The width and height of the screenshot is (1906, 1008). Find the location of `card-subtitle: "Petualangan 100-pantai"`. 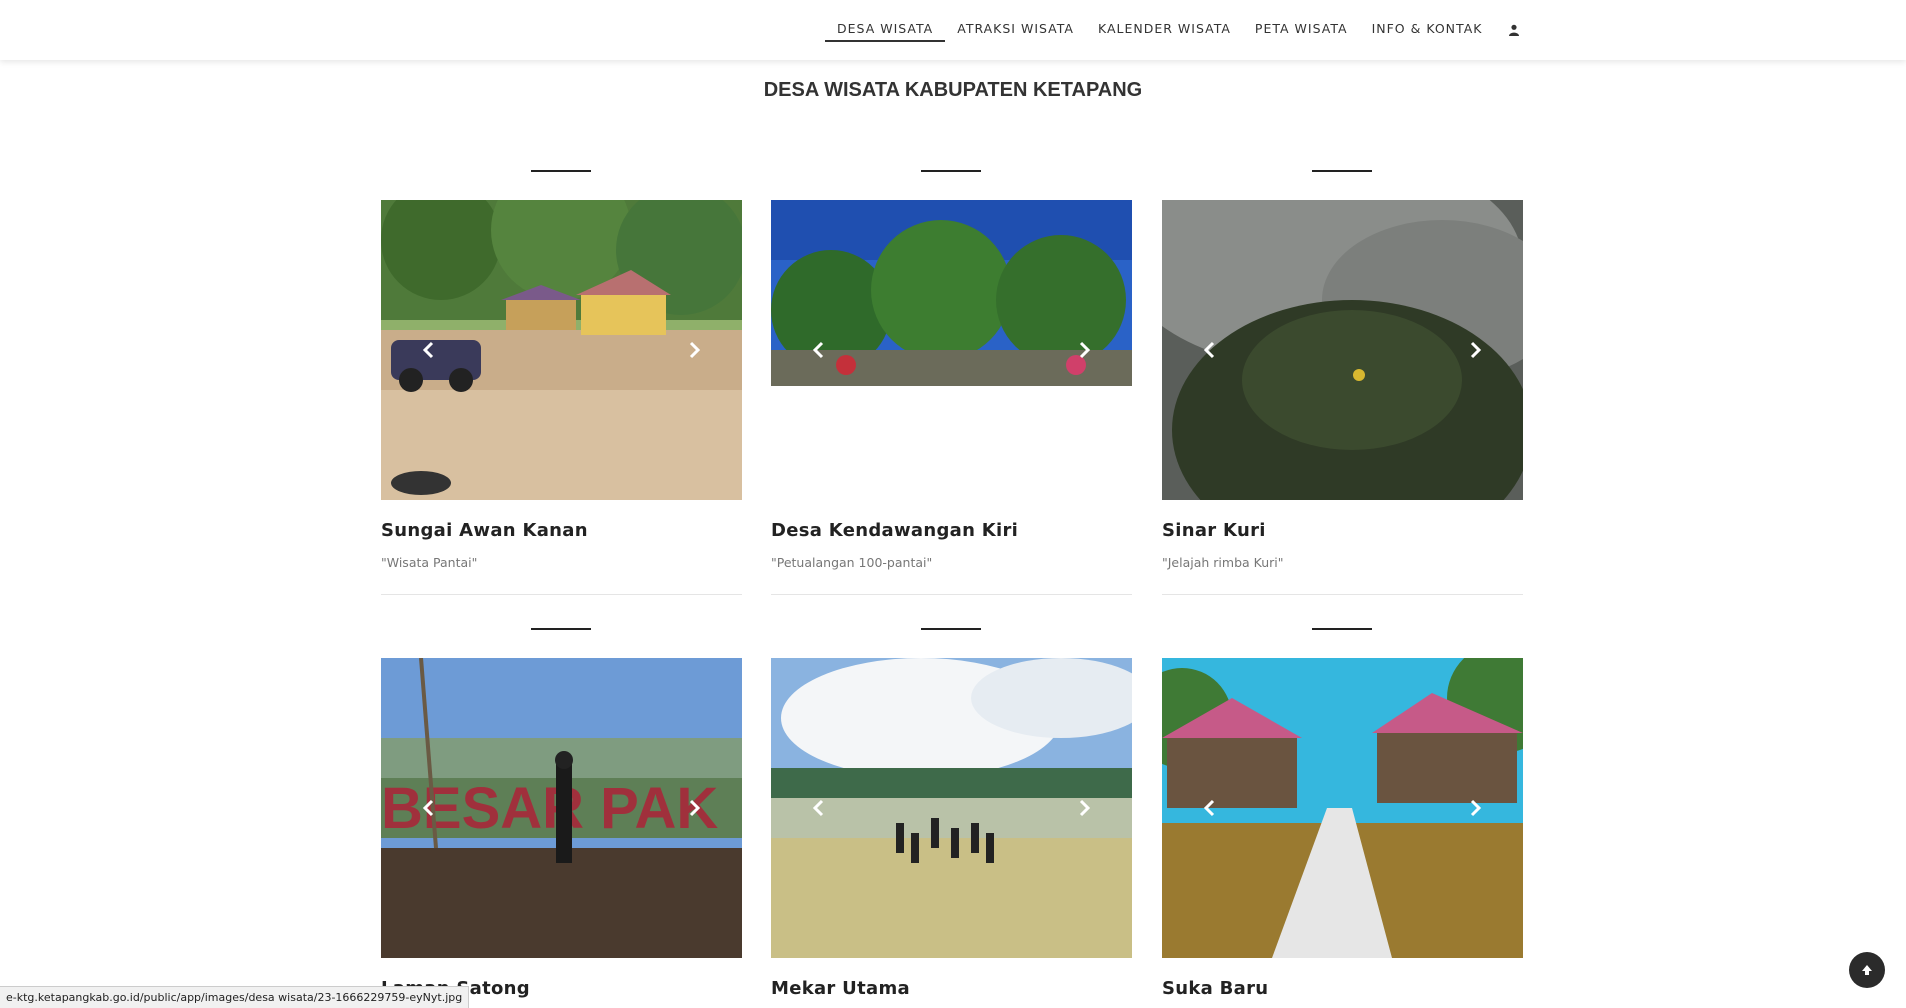

card-subtitle: "Petualangan 100-pantai" is located at coordinates (852, 562).